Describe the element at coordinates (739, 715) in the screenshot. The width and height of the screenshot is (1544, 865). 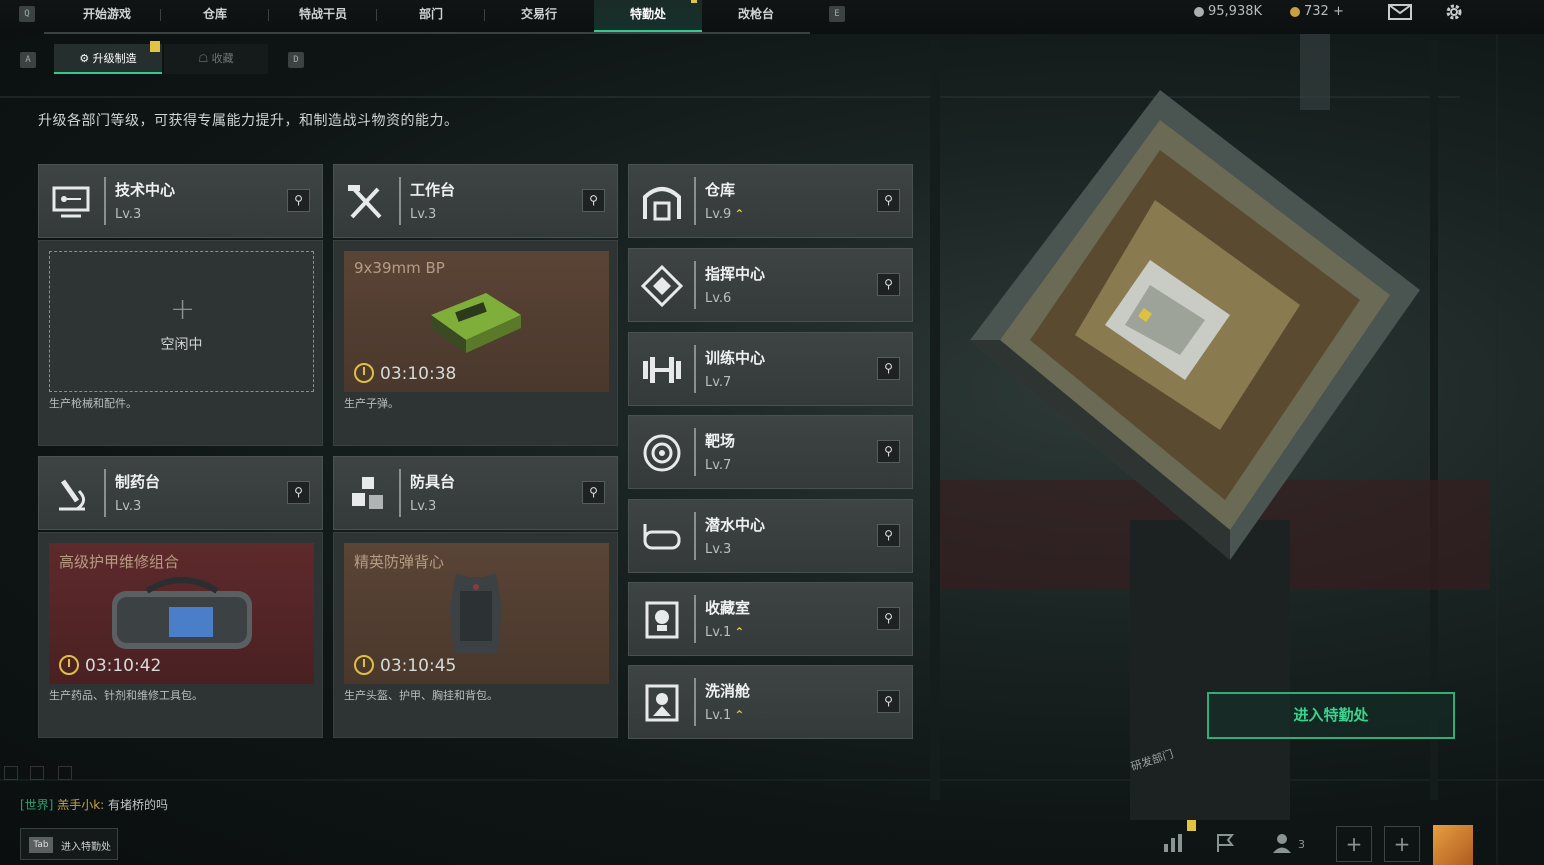
I see `upgrade-arrow-icon: ⌃` at that location.